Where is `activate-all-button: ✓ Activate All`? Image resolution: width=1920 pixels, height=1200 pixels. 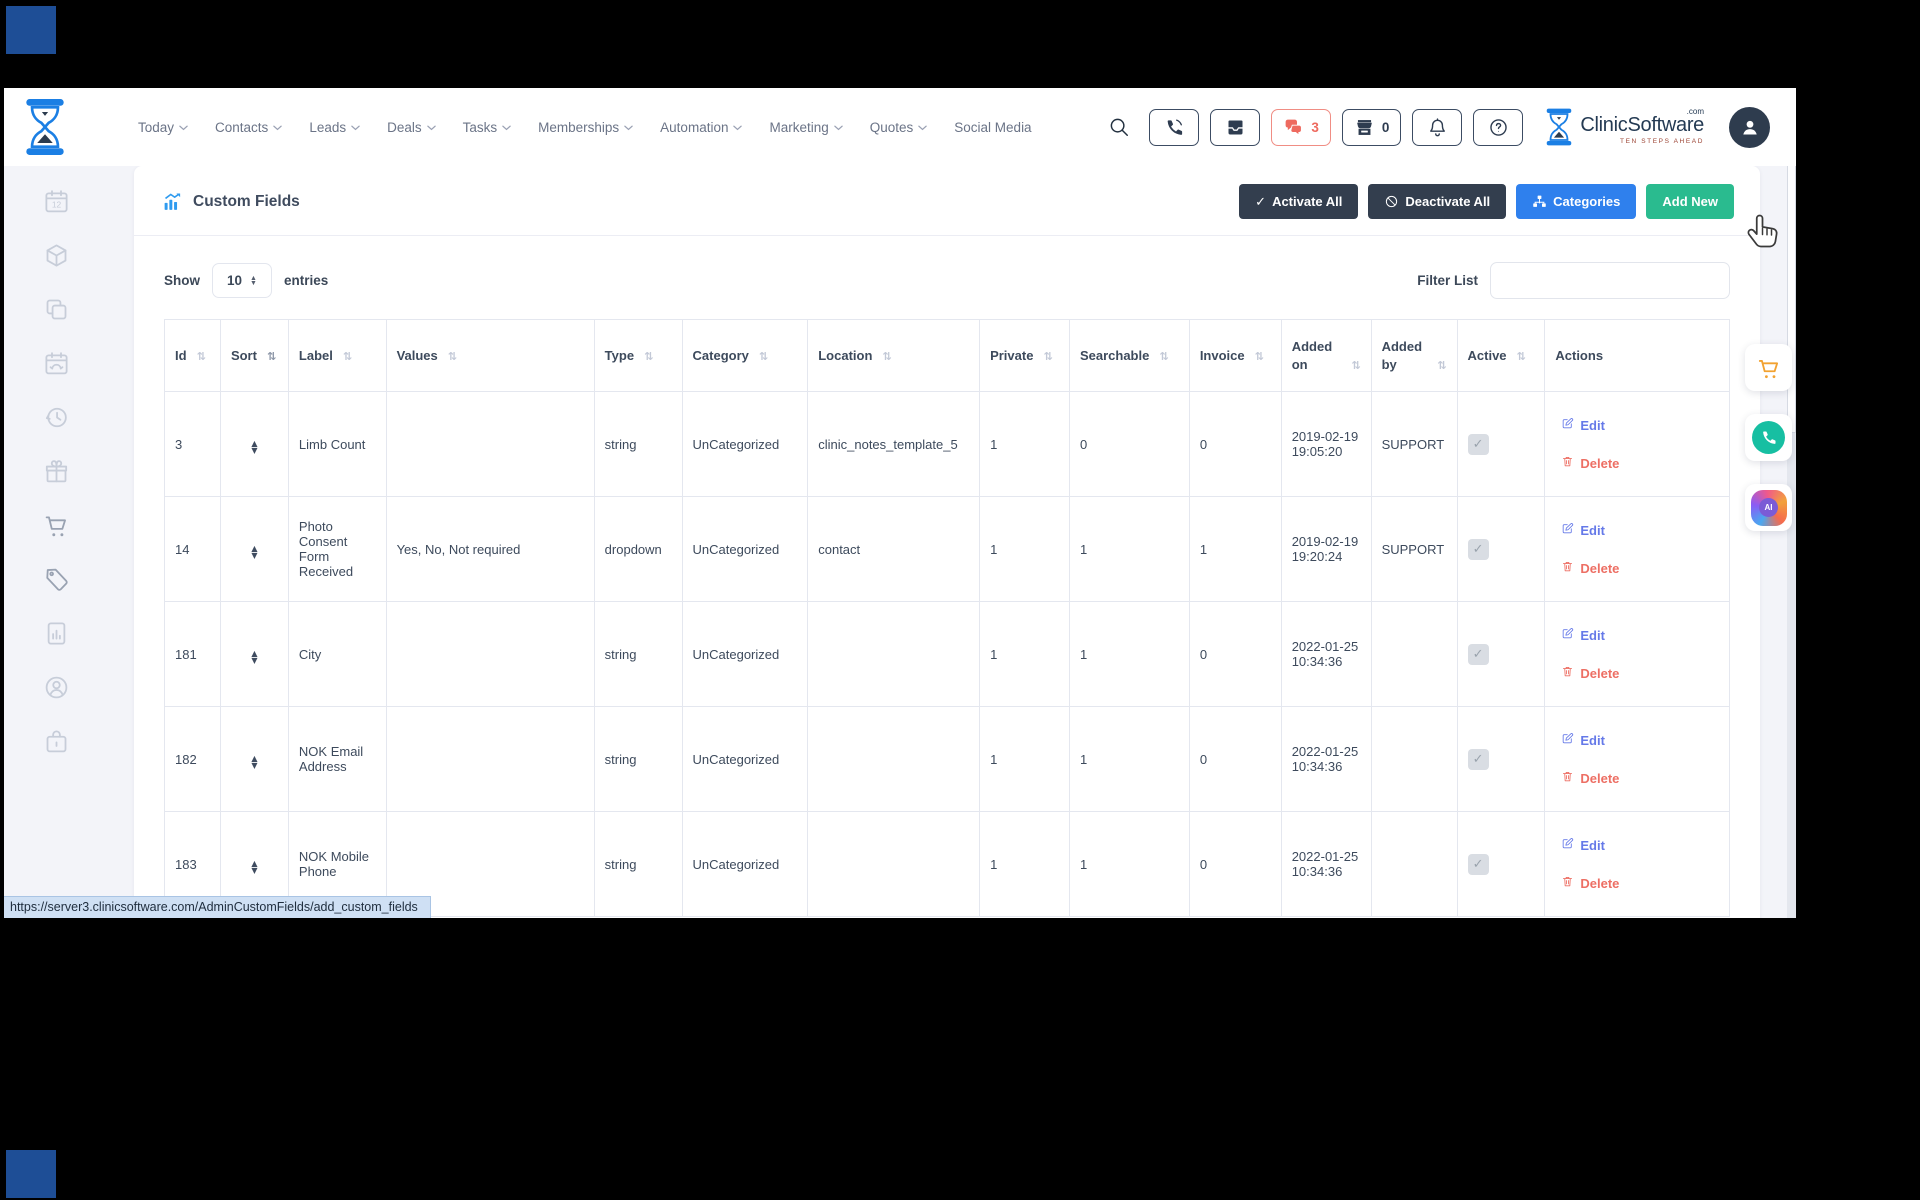 activate-all-button: ✓ Activate All is located at coordinates (1299, 201).